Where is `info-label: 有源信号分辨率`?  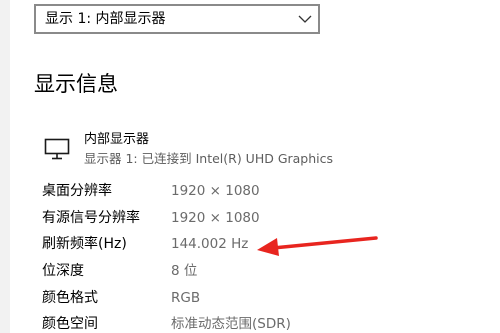 info-label: 有源信号分辨率 is located at coordinates (91, 218).